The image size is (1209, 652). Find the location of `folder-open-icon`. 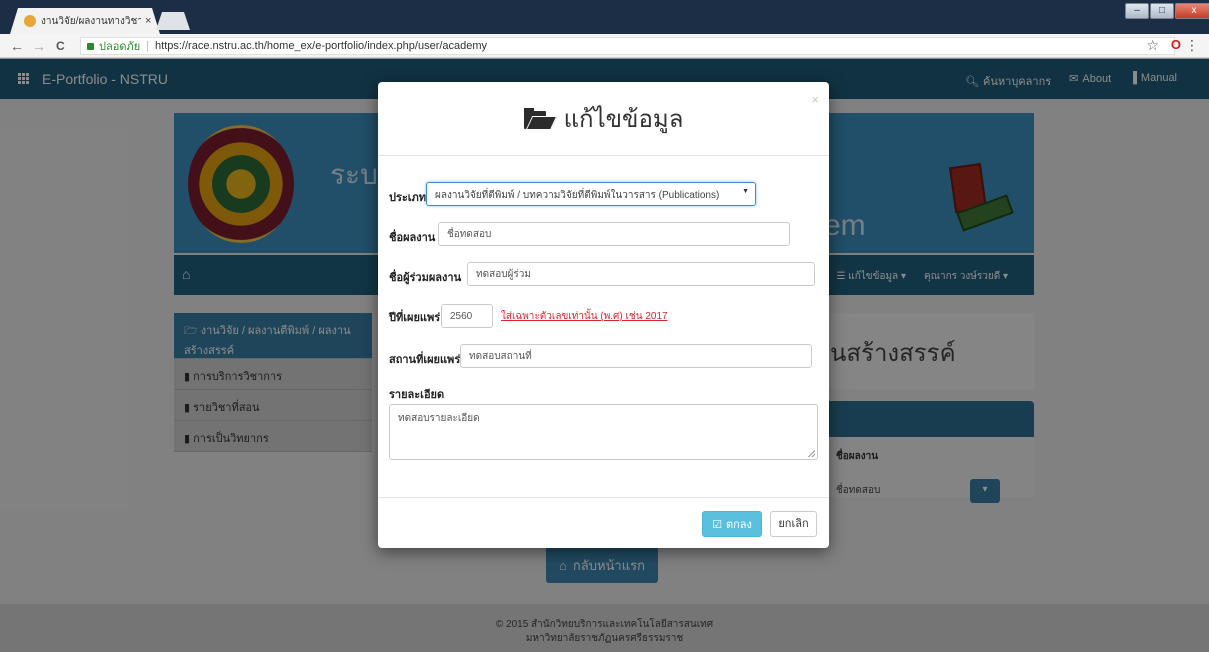

folder-open-icon is located at coordinates (540, 118).